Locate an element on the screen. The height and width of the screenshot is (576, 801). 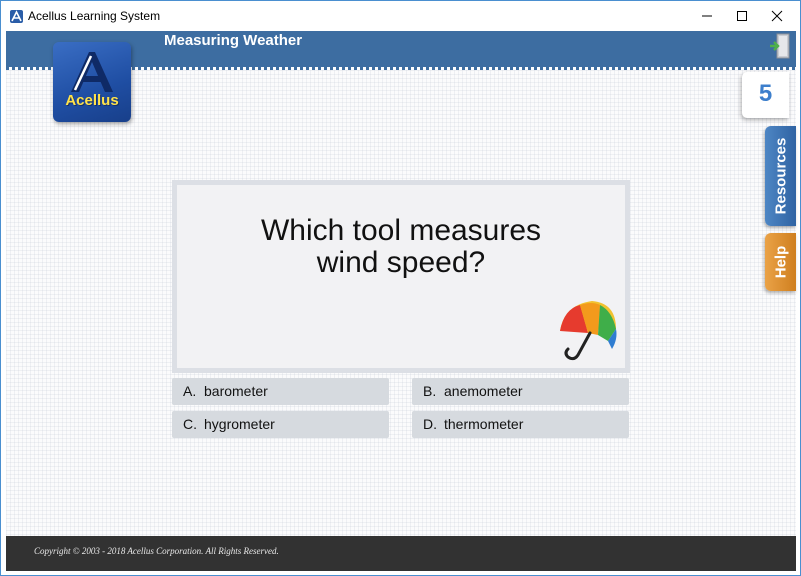
exit-door-icon is located at coordinates (780, 46).